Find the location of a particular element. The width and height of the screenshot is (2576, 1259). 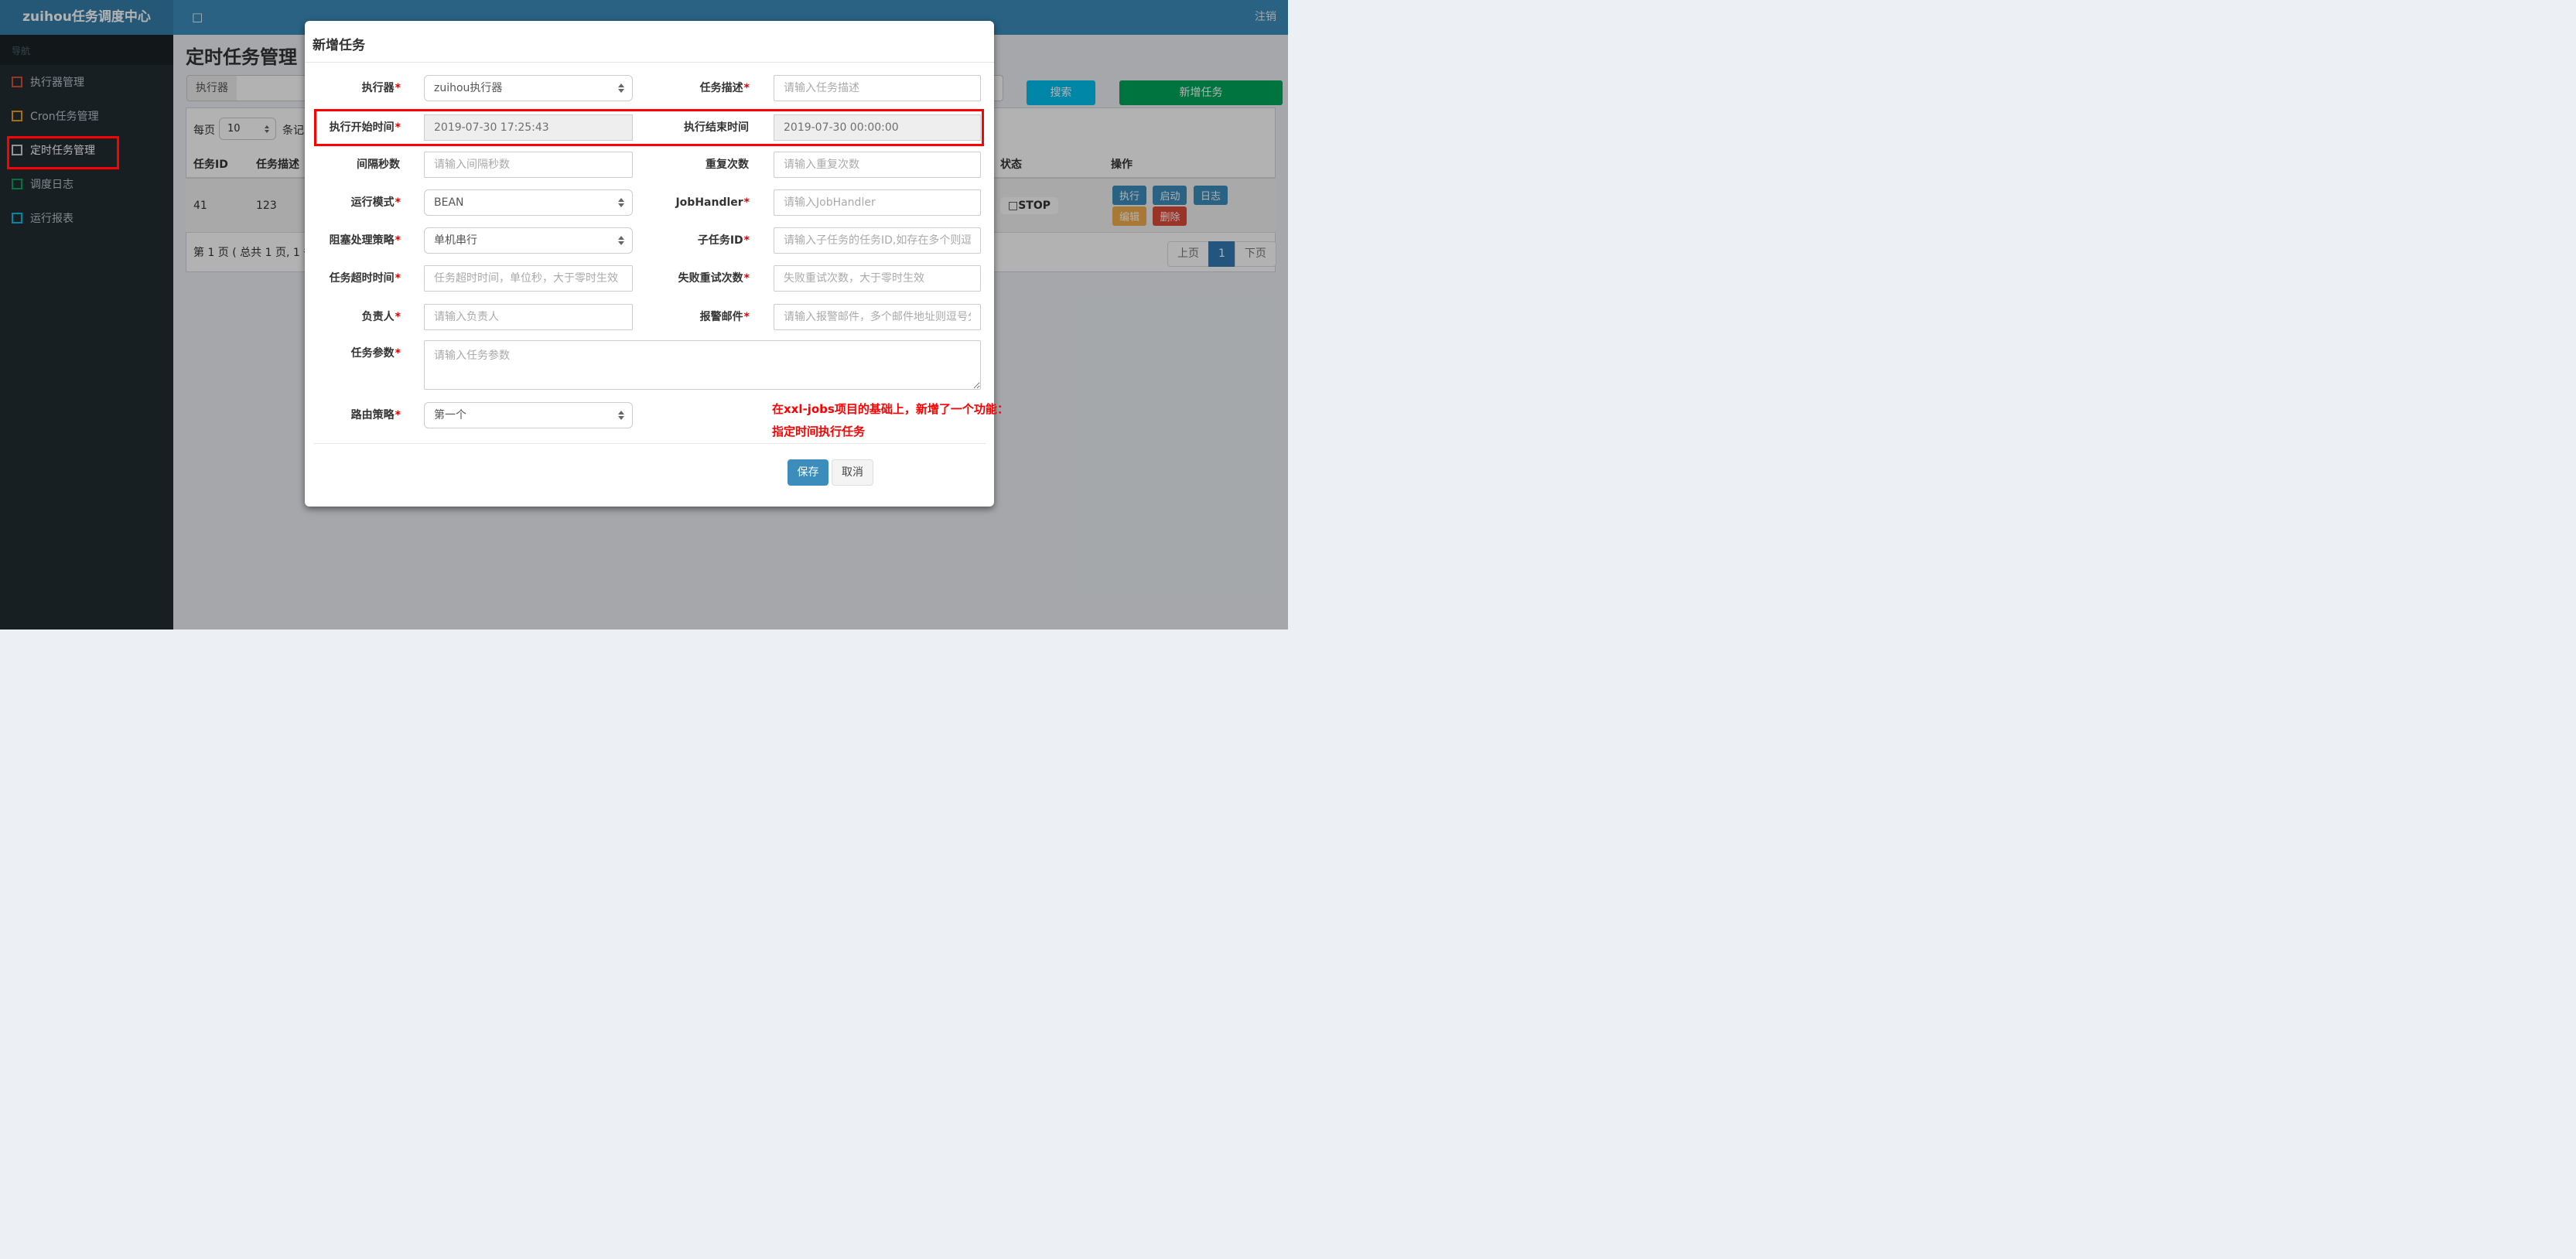

child-jobid-input is located at coordinates (877, 241).